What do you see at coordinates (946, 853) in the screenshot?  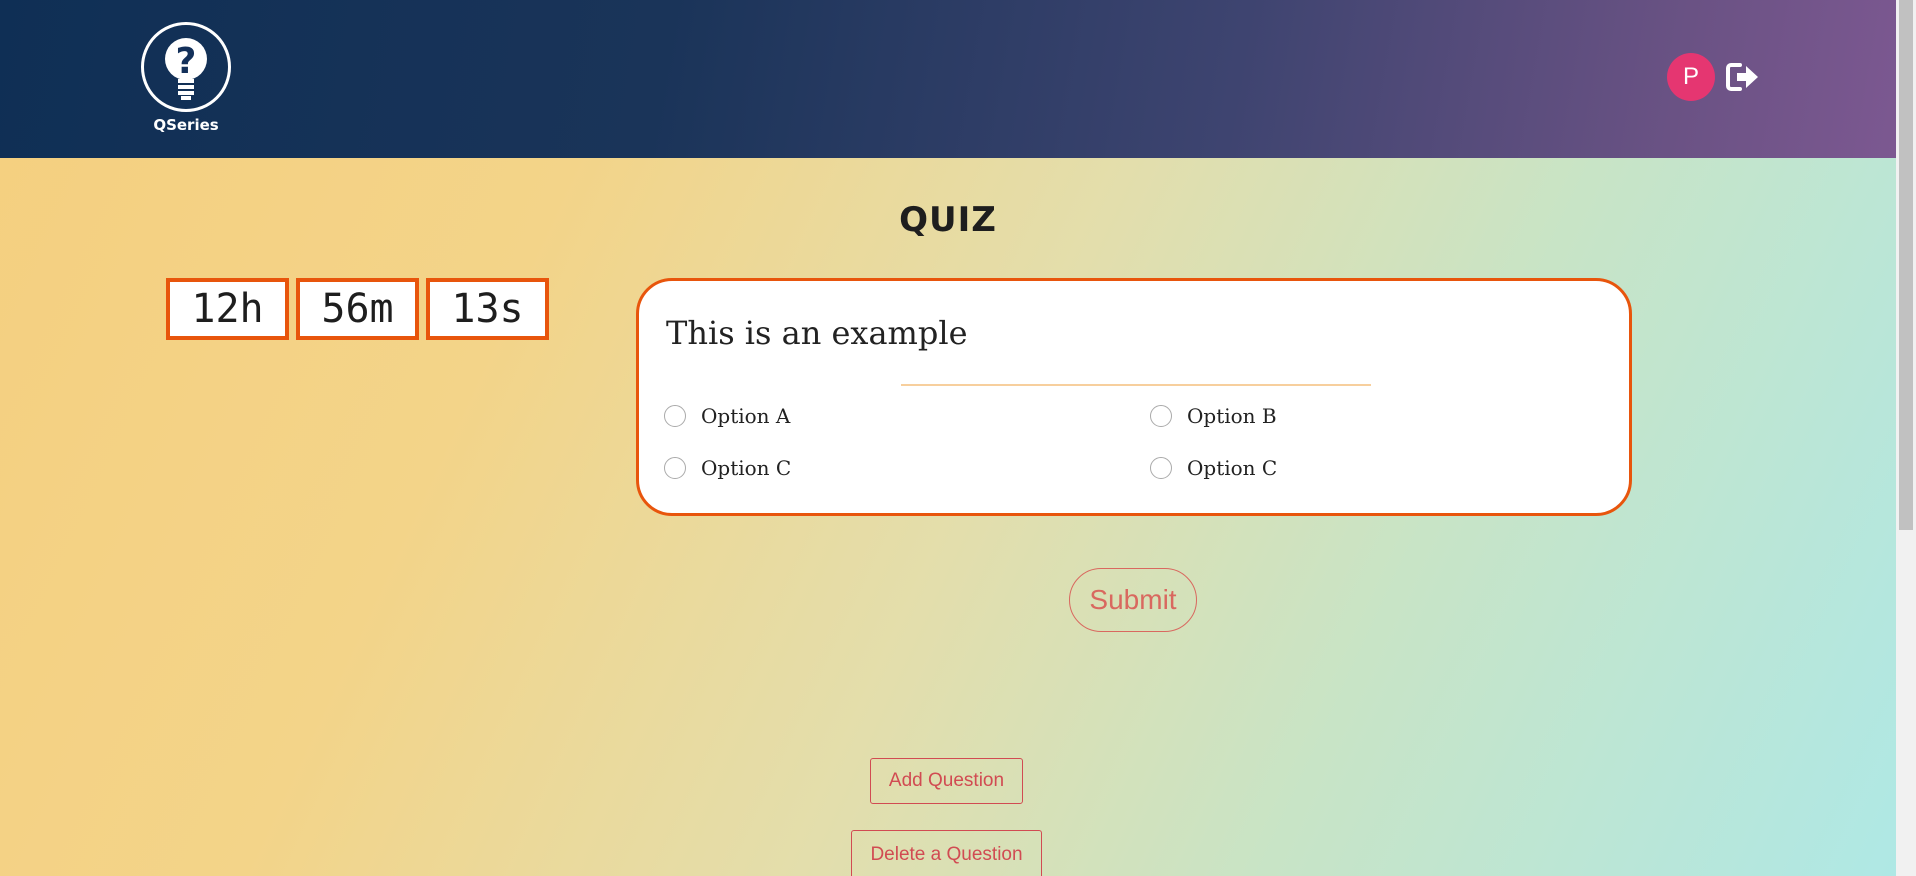 I see `delete-question-button: Delete a Question` at bounding box center [946, 853].